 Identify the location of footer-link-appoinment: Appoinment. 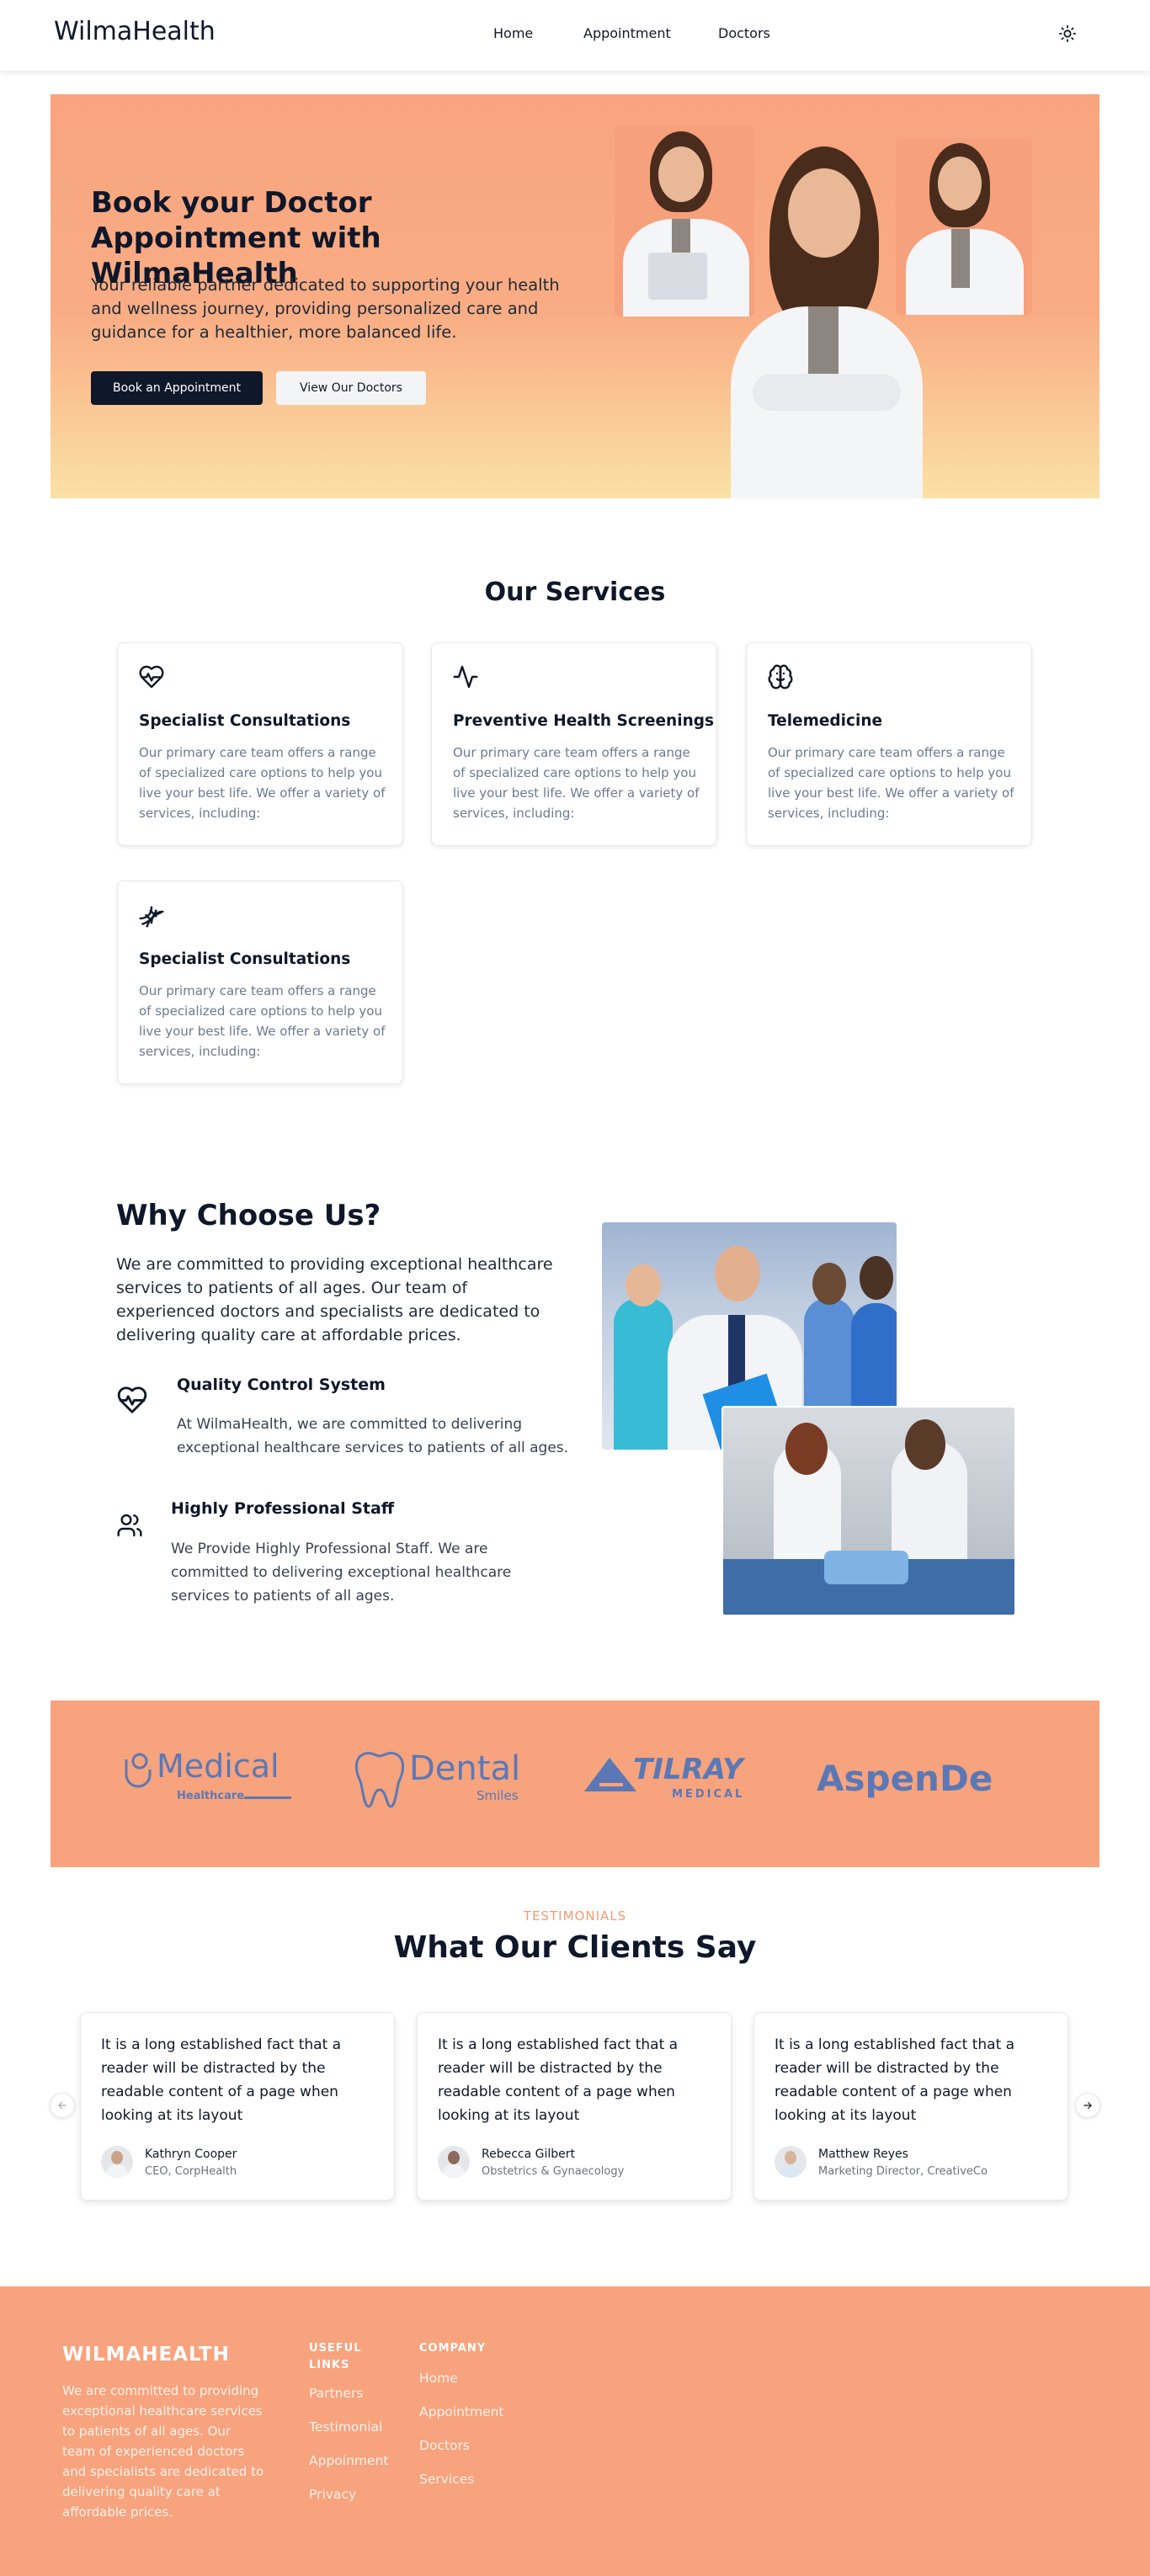
(348, 2460).